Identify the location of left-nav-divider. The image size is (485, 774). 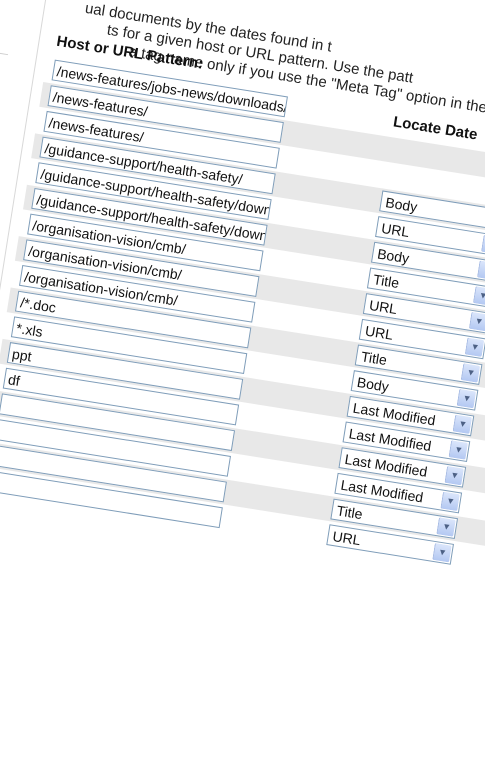
(4, 52).